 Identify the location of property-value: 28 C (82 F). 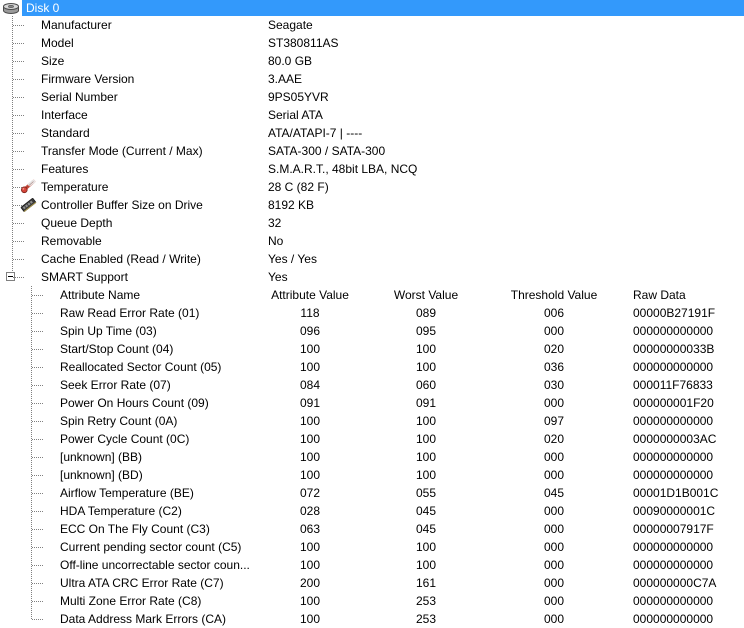
(298, 187).